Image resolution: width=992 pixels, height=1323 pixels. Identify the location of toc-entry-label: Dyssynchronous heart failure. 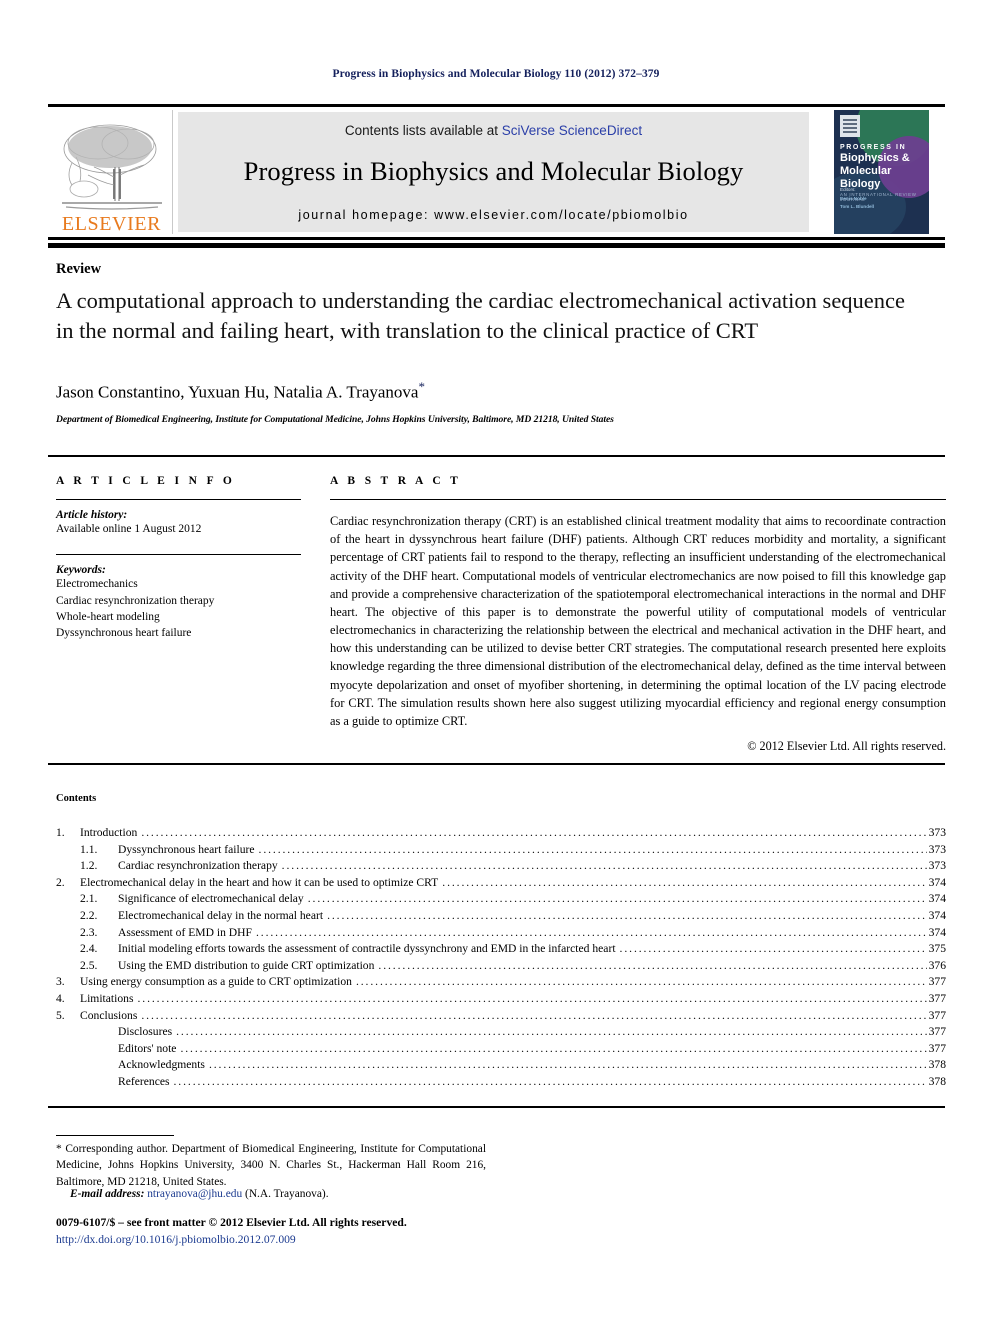
(186, 849).